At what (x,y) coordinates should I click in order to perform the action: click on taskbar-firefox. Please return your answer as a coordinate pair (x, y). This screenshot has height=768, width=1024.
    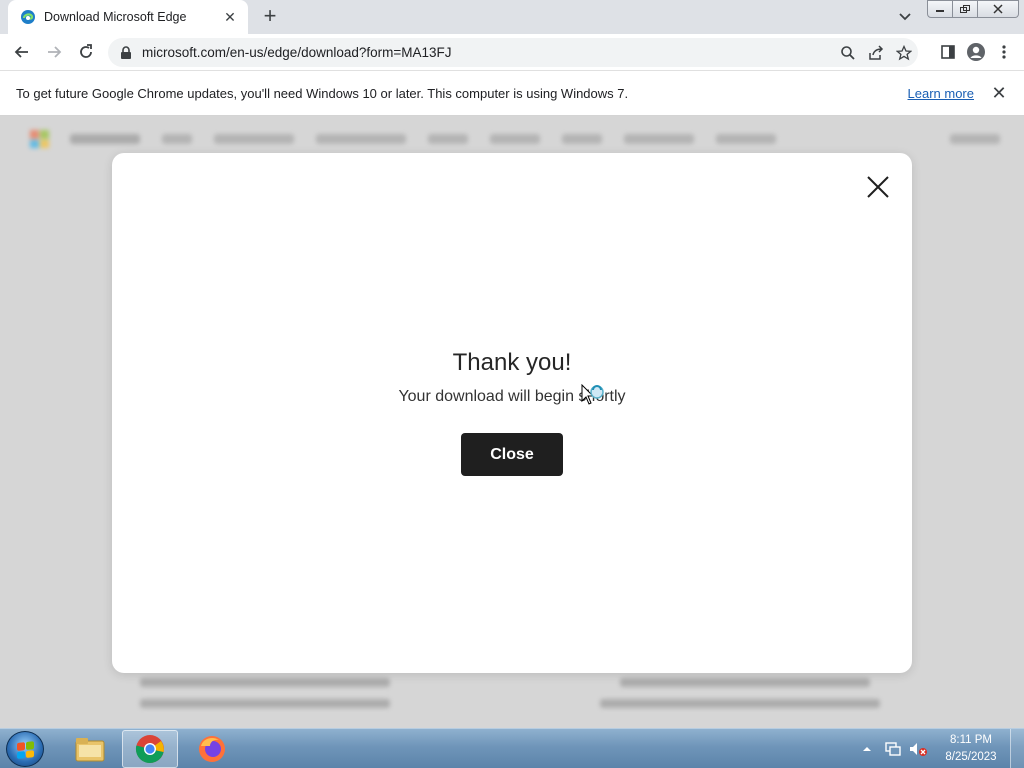
    Looking at the image, I should click on (212, 749).